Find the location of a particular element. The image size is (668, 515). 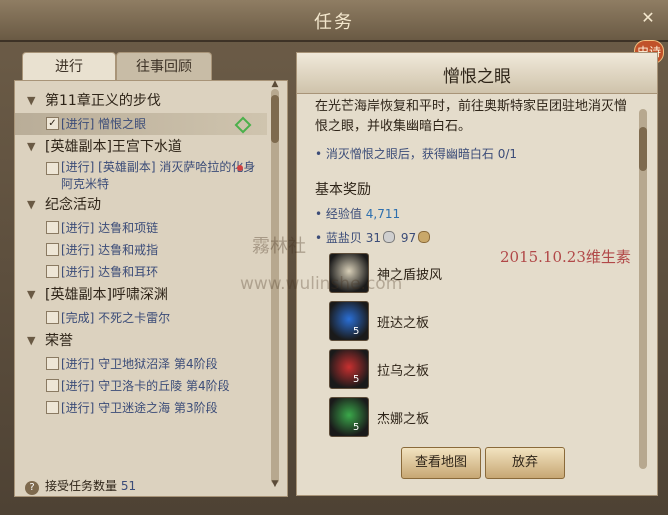

quest-item: [进行] 守卫地狱沼泽 第4阶段 is located at coordinates (141, 364).